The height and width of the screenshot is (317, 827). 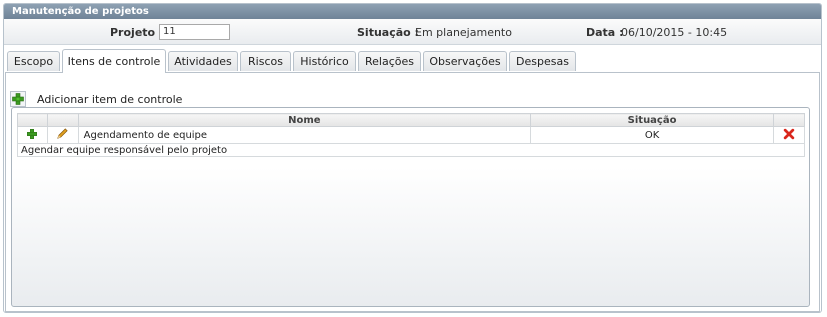 I want to click on window-title: Manutenção de projetos, so click(x=412, y=11).